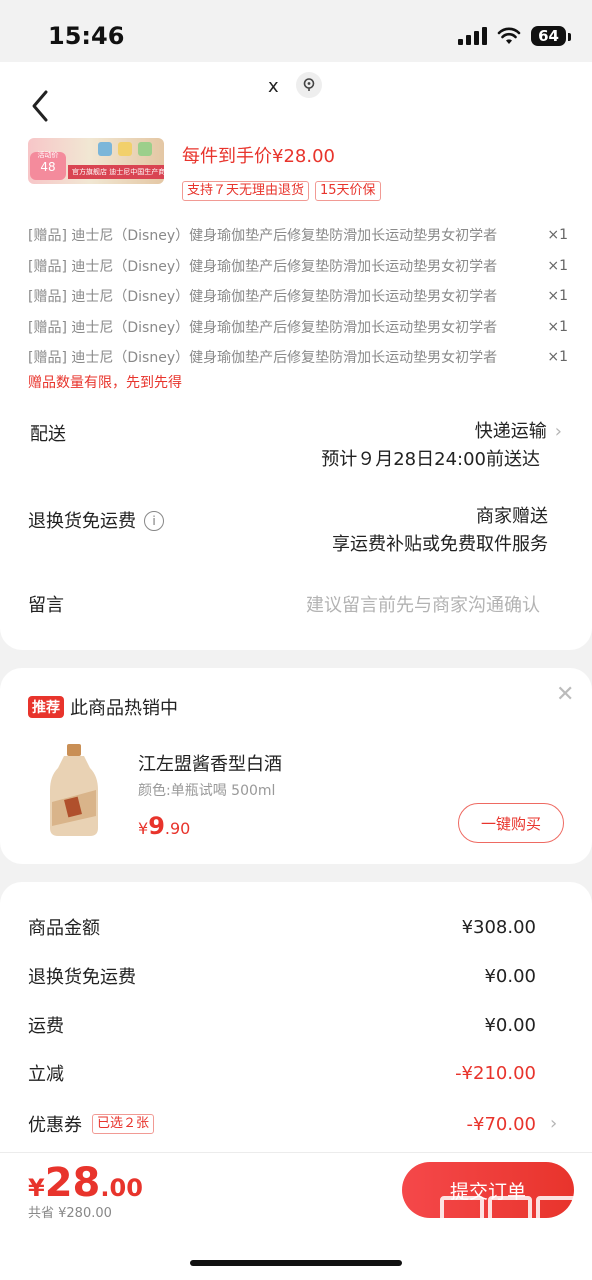 This screenshot has width=592, height=1280. I want to click on recommend-badge: 推荐, so click(46, 707).